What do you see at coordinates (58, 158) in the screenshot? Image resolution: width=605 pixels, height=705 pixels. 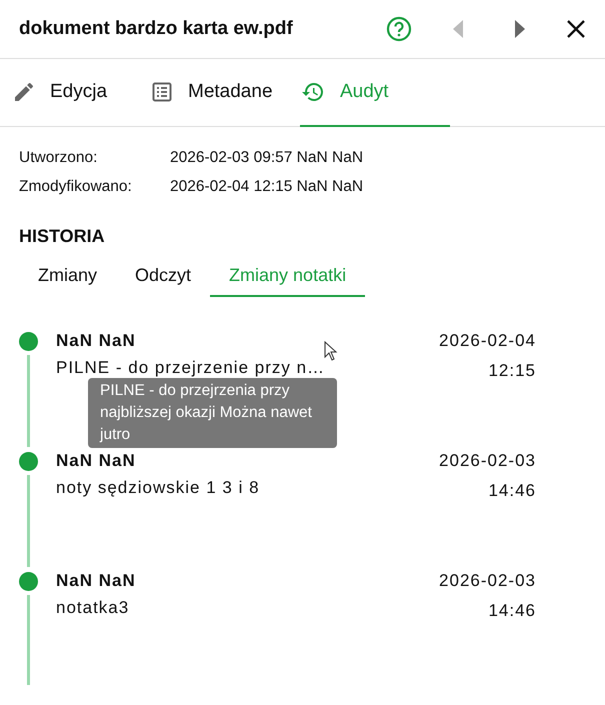 I see `meta-label: Utworzono:` at bounding box center [58, 158].